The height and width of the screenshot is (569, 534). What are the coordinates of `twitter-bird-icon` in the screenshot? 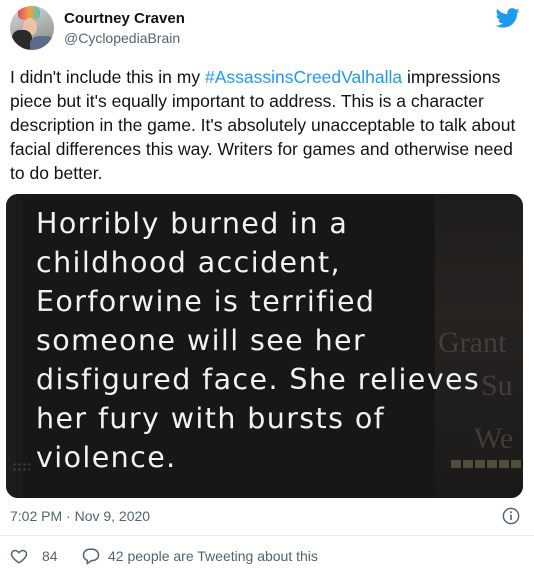 It's located at (508, 18).